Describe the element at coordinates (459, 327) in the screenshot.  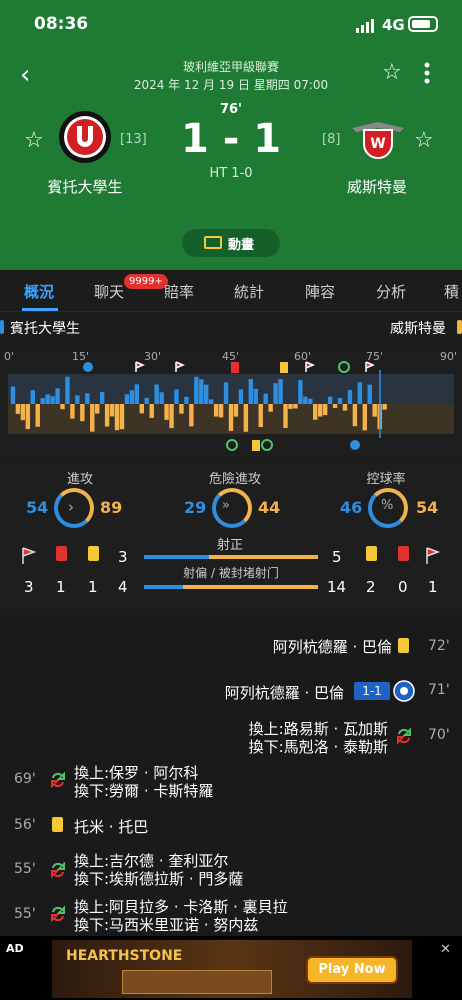
I see `away-color-marker` at that location.